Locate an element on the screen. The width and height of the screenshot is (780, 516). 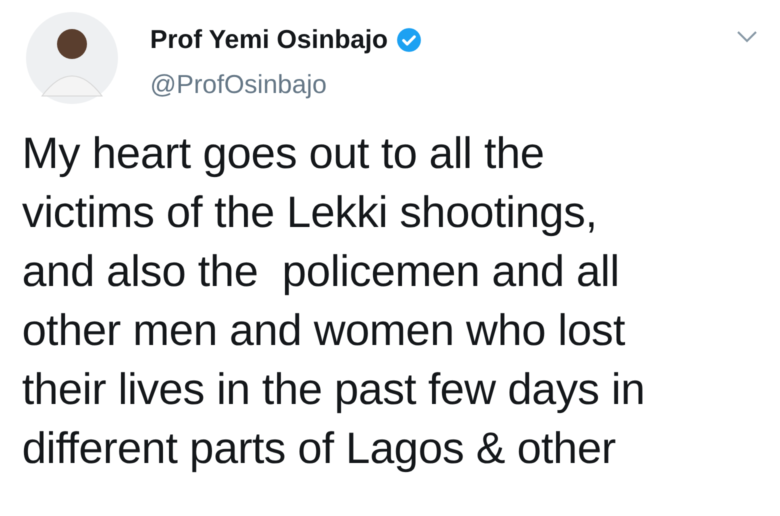
author-name: Prof Yemi Osinbajo is located at coordinates (269, 39).